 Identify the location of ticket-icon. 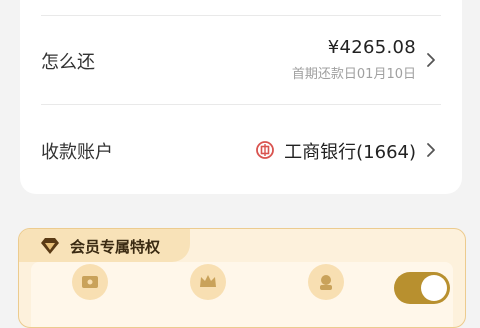
(90, 282).